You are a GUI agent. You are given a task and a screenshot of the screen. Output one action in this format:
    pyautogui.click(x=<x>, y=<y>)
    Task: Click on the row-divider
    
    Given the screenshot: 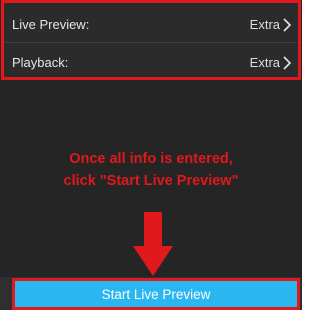 What is the action you would take?
    pyautogui.click(x=151, y=42)
    